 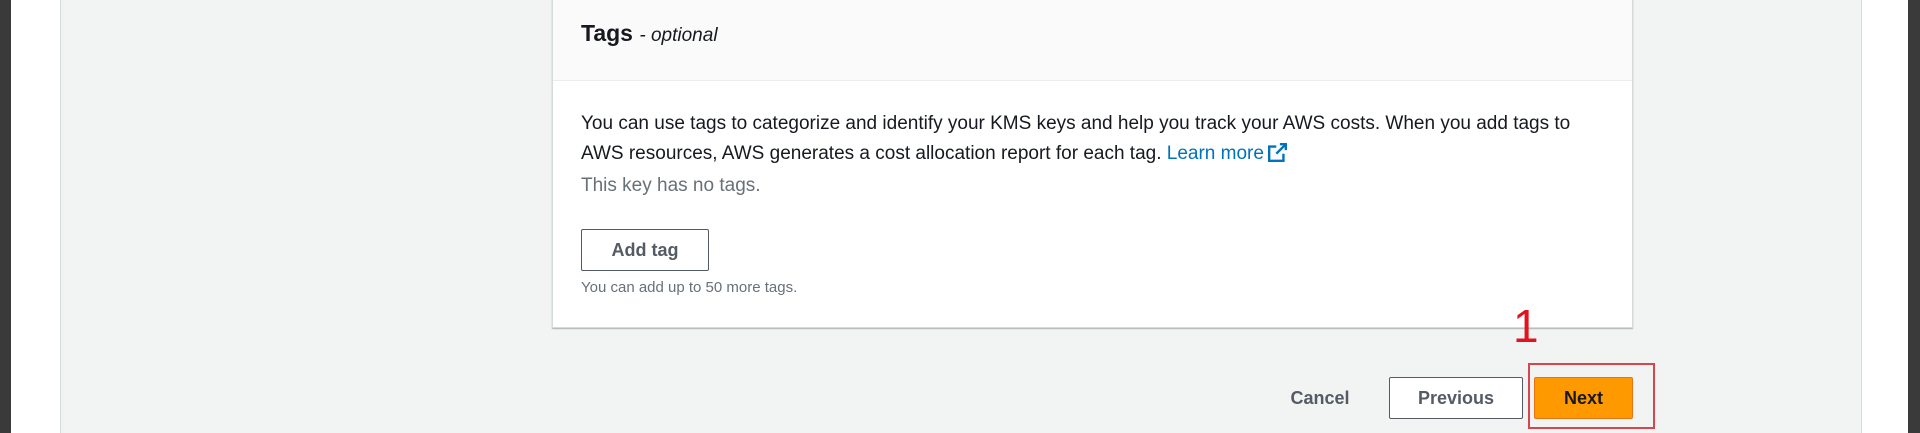 I want to click on learn-more-link: Learn more, so click(x=1227, y=153).